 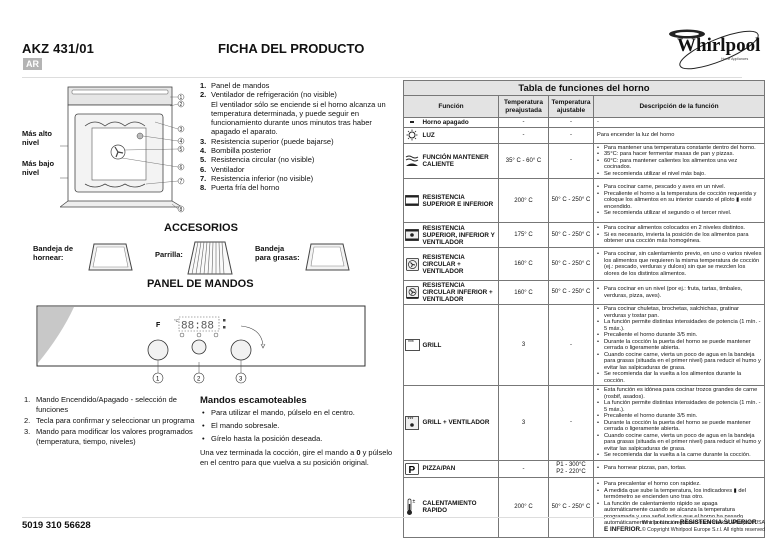 What do you see at coordinates (241, 350) in the screenshot?
I see `knob-3-adjust` at bounding box center [241, 350].